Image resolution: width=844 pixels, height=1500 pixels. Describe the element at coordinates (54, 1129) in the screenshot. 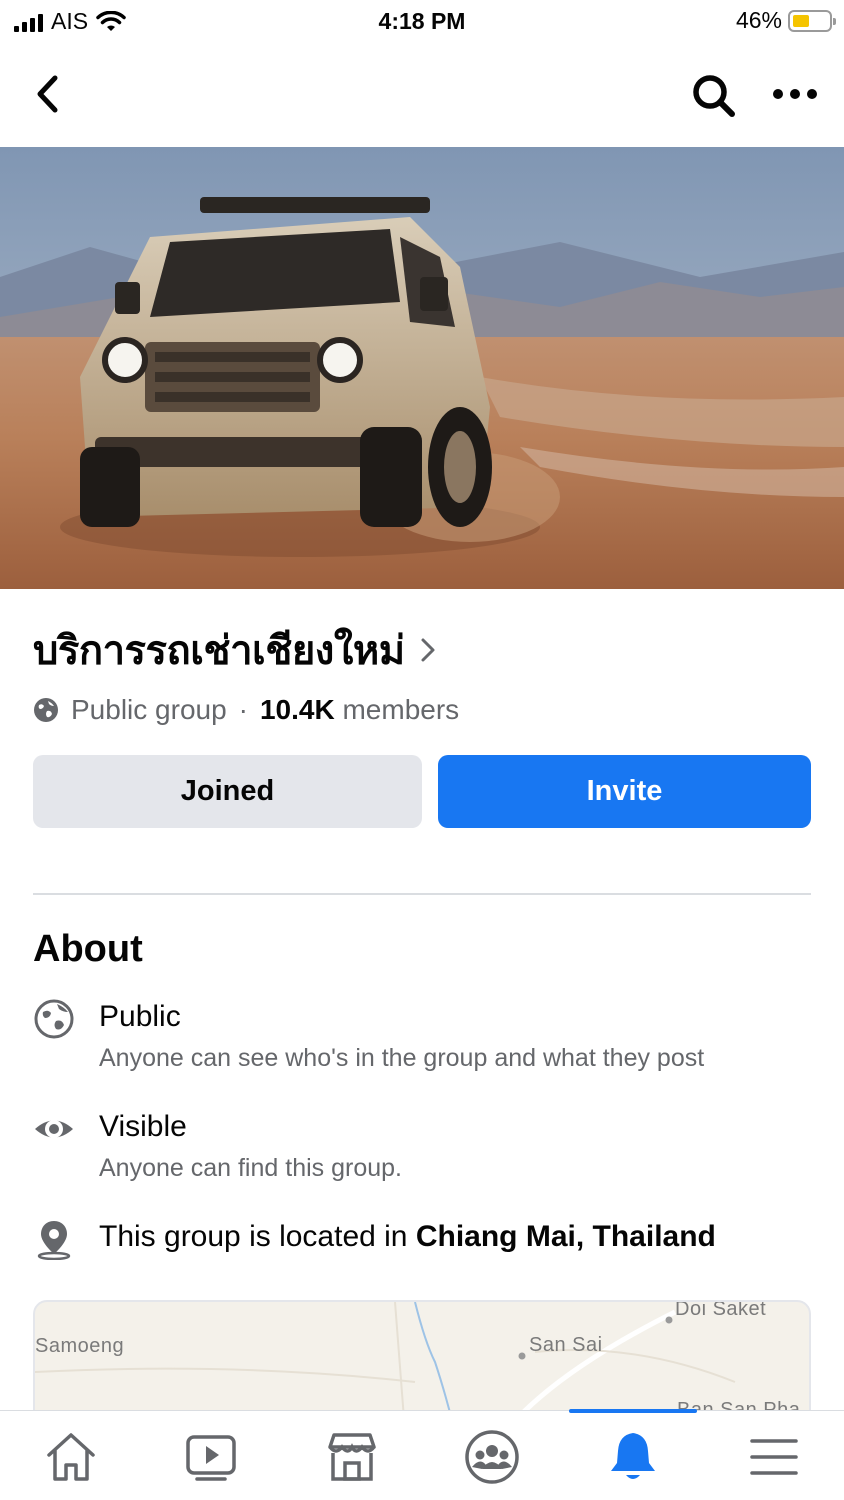

I see `eye-icon` at that location.